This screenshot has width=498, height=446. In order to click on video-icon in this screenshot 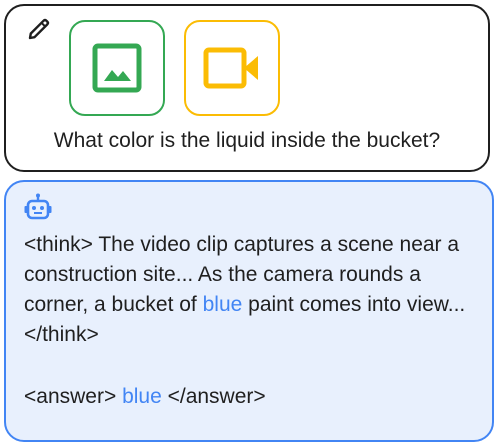, I will do `click(230, 68)`.